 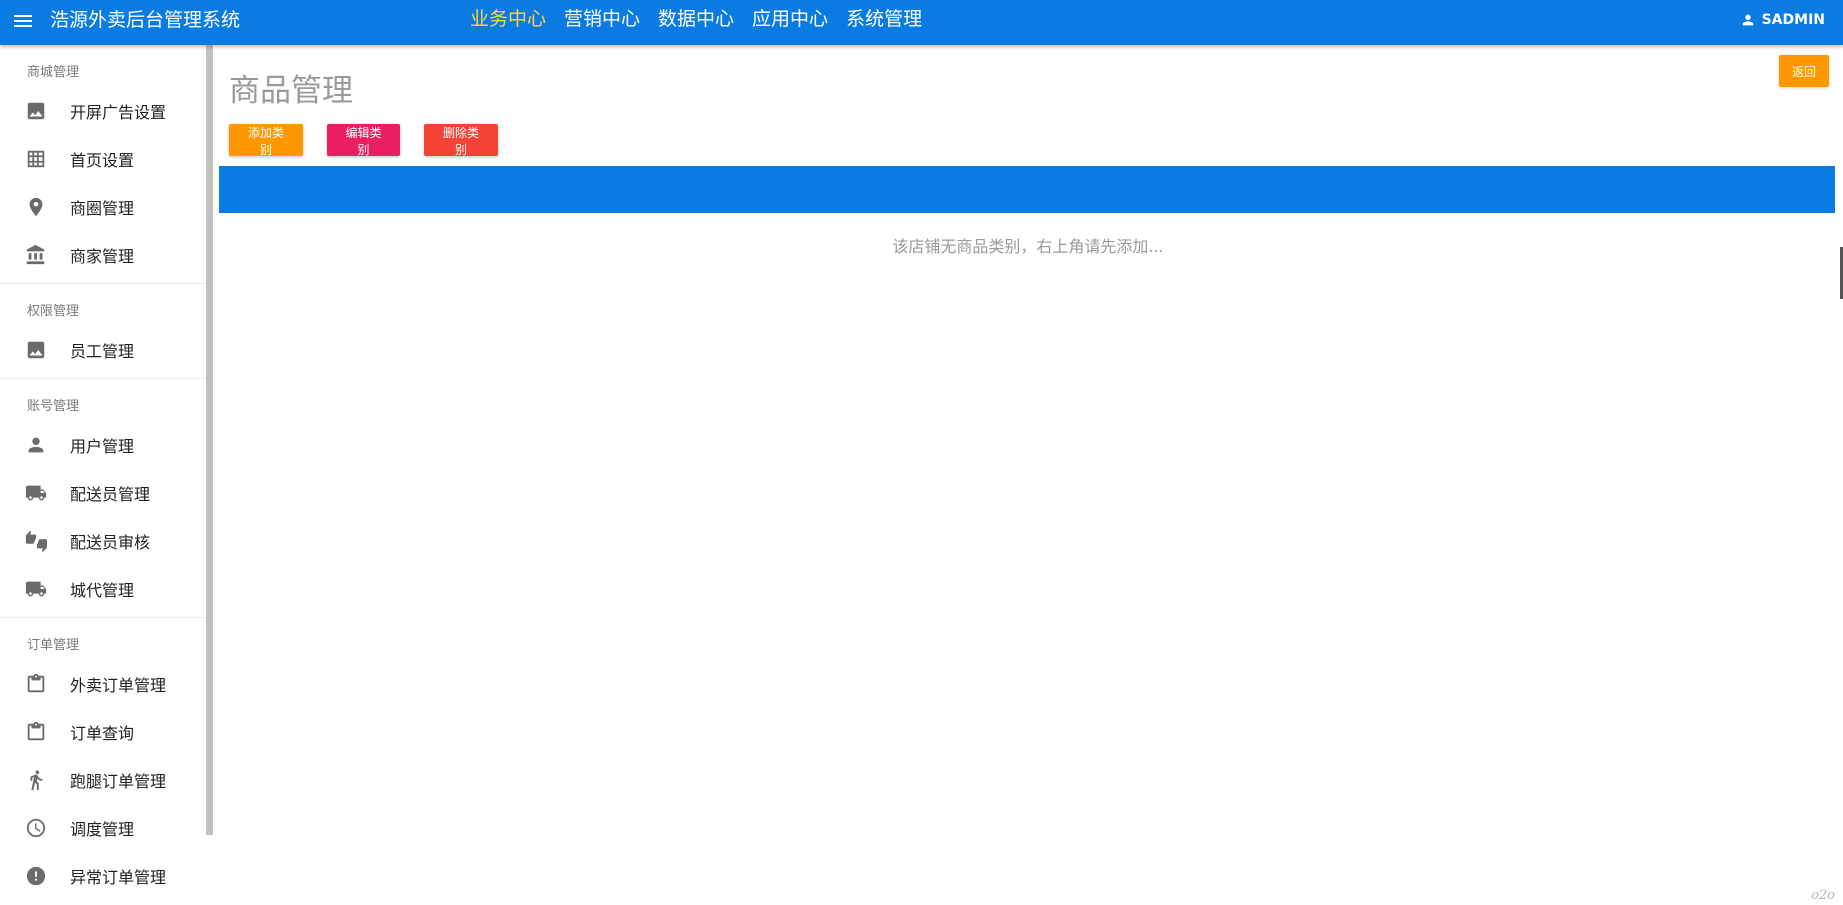 What do you see at coordinates (36, 159) in the screenshot?
I see `grid-icon` at bounding box center [36, 159].